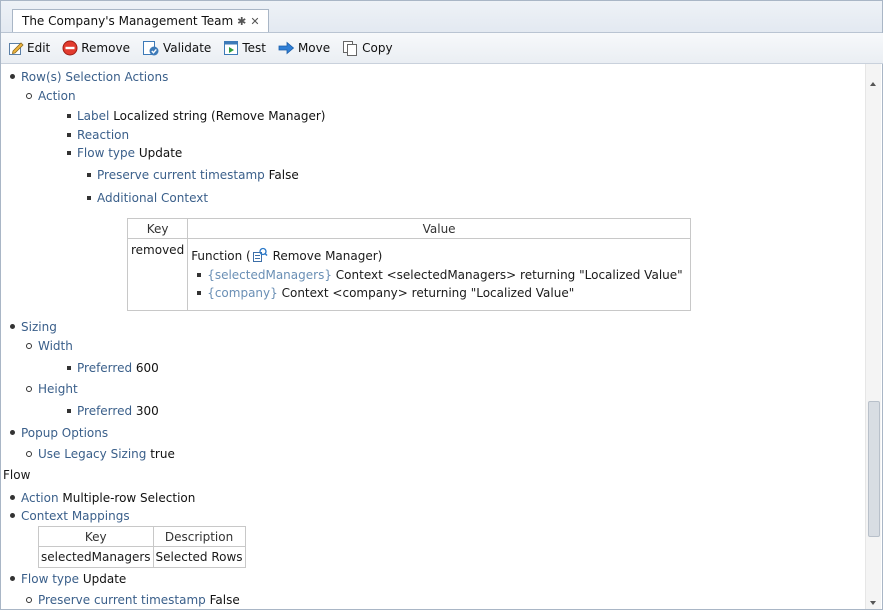  What do you see at coordinates (92, 454) in the screenshot?
I see `use-legacy-sizing-label: Use Legacy Sizing` at bounding box center [92, 454].